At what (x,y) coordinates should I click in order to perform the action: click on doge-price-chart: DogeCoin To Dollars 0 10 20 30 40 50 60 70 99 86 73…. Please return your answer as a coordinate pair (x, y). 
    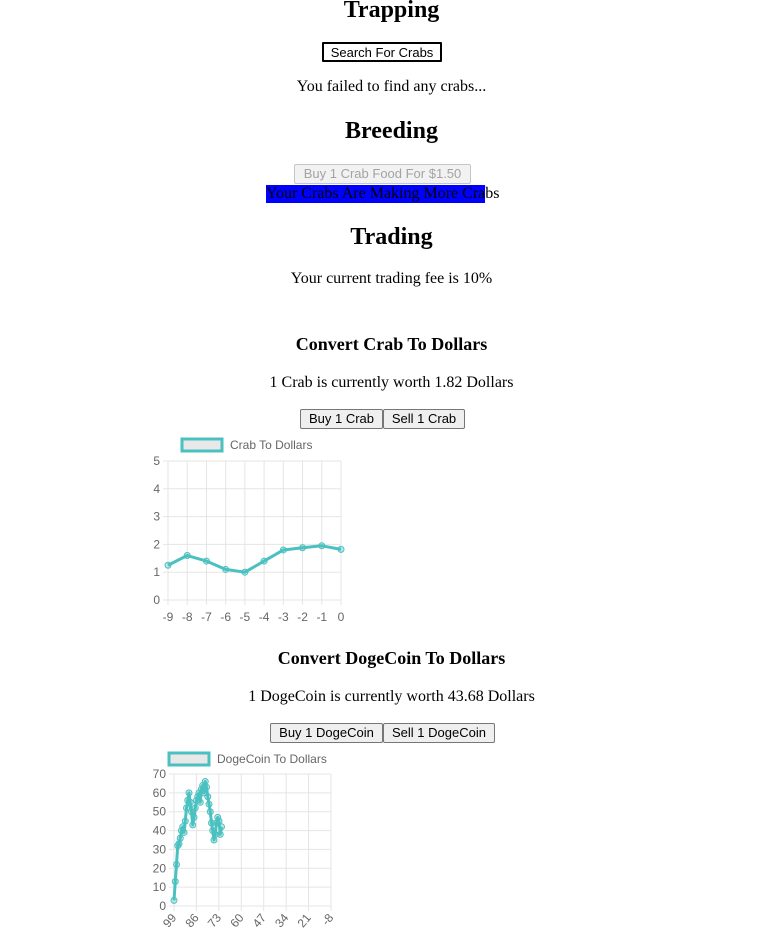
    Looking at the image, I should click on (245, 840).